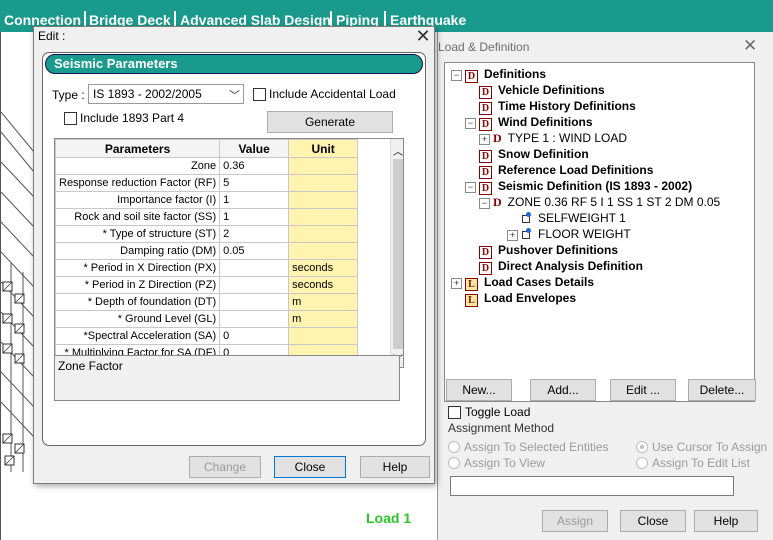 The width and height of the screenshot is (773, 540). Describe the element at coordinates (576, 234) in the screenshot. I see `tree-item: FLOOR WEIGHT` at that location.